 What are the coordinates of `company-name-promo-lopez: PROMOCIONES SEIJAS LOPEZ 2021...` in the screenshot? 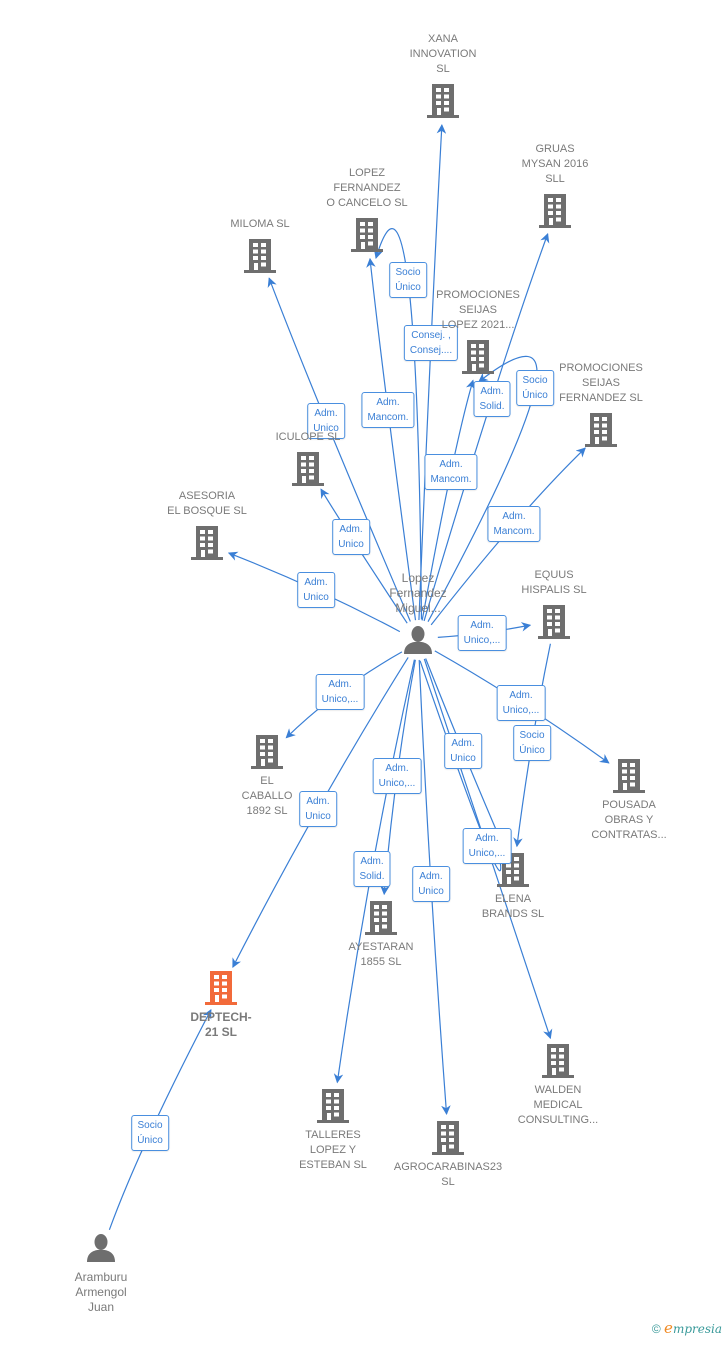 It's located at (478, 310).